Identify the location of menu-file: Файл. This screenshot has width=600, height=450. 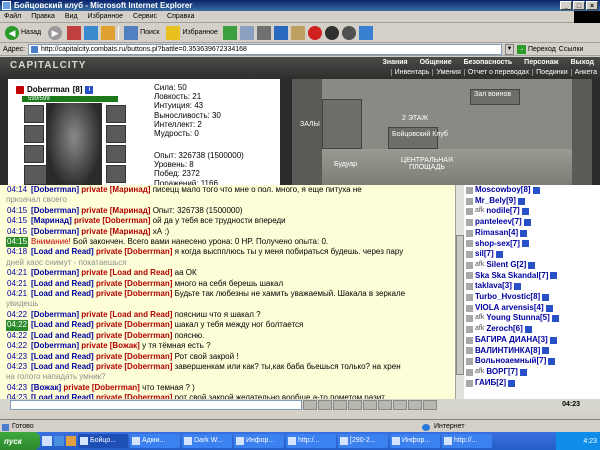
(12, 16).